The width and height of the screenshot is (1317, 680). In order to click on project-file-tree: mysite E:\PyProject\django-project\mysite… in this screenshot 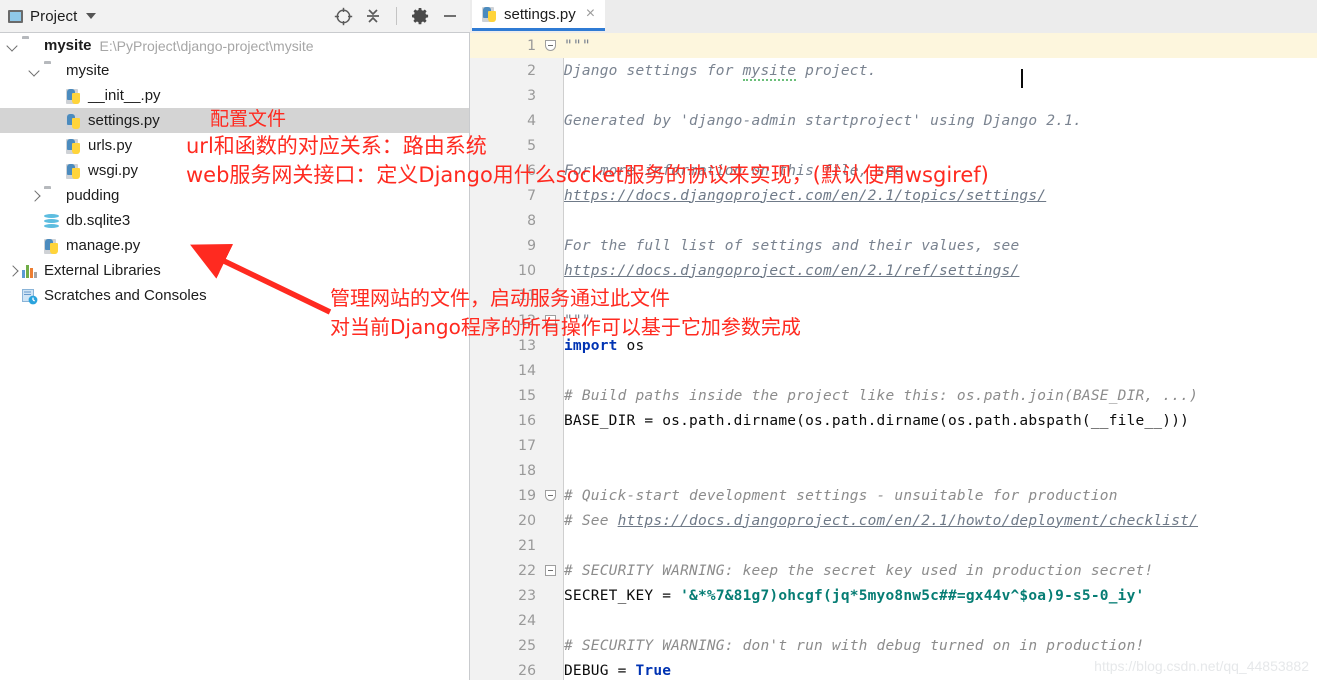, I will do `click(234, 170)`.